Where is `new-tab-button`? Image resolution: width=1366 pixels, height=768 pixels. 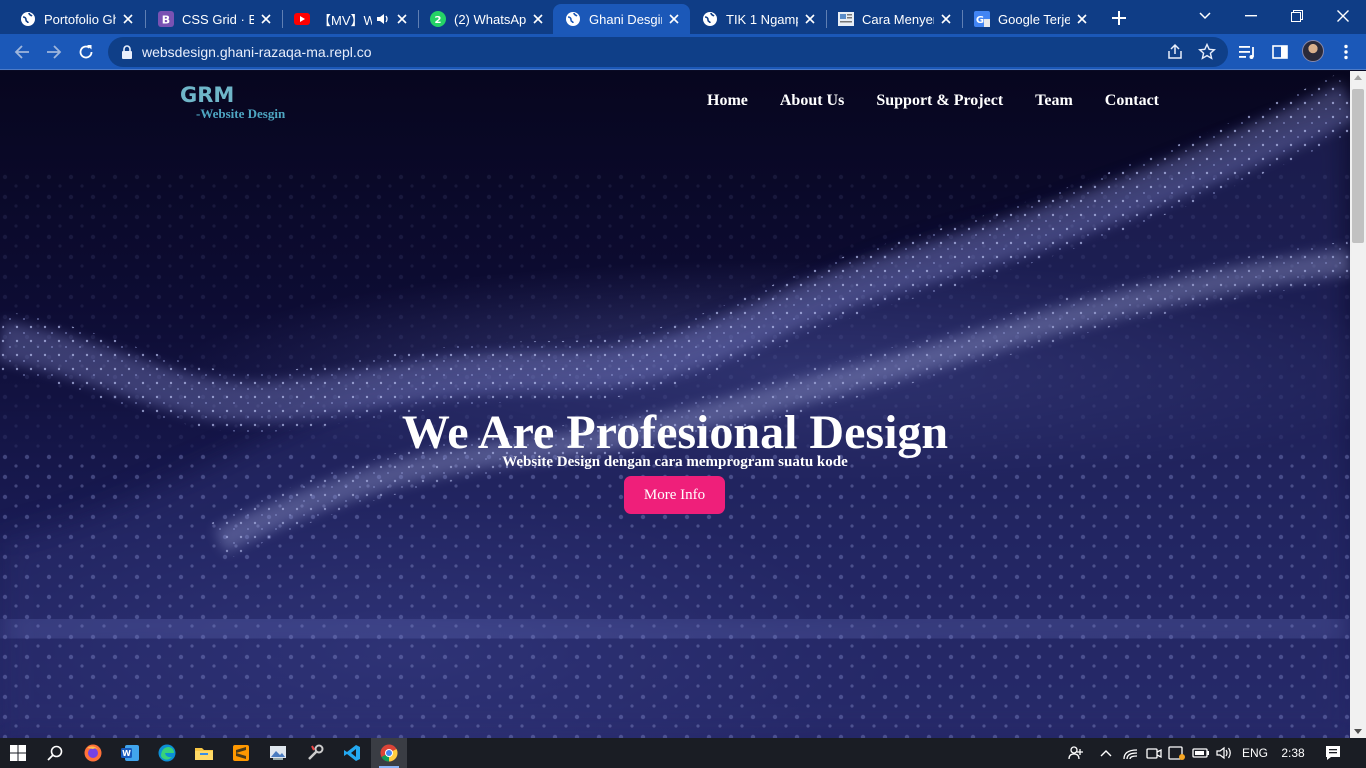 new-tab-button is located at coordinates (1119, 18).